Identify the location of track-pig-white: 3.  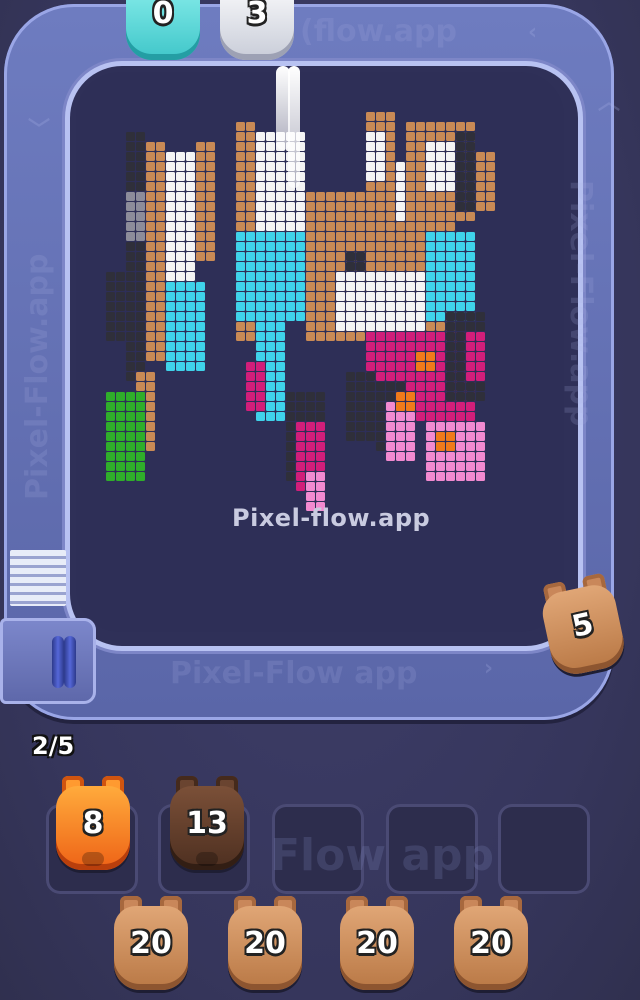
(257, 32).